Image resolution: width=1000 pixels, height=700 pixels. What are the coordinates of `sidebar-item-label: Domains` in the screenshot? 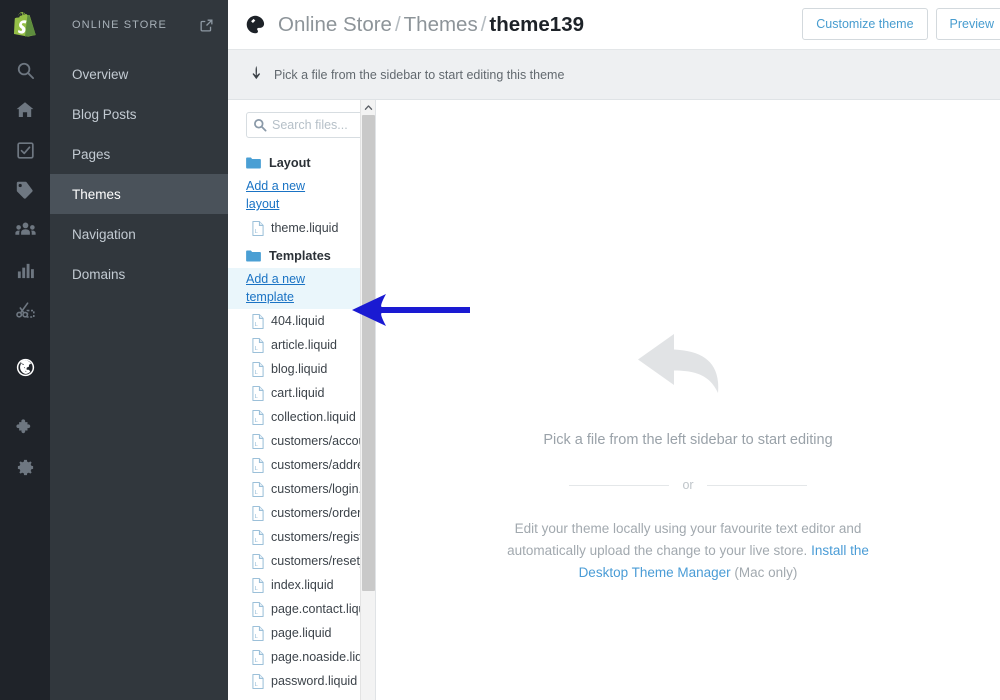 It's located at (99, 274).